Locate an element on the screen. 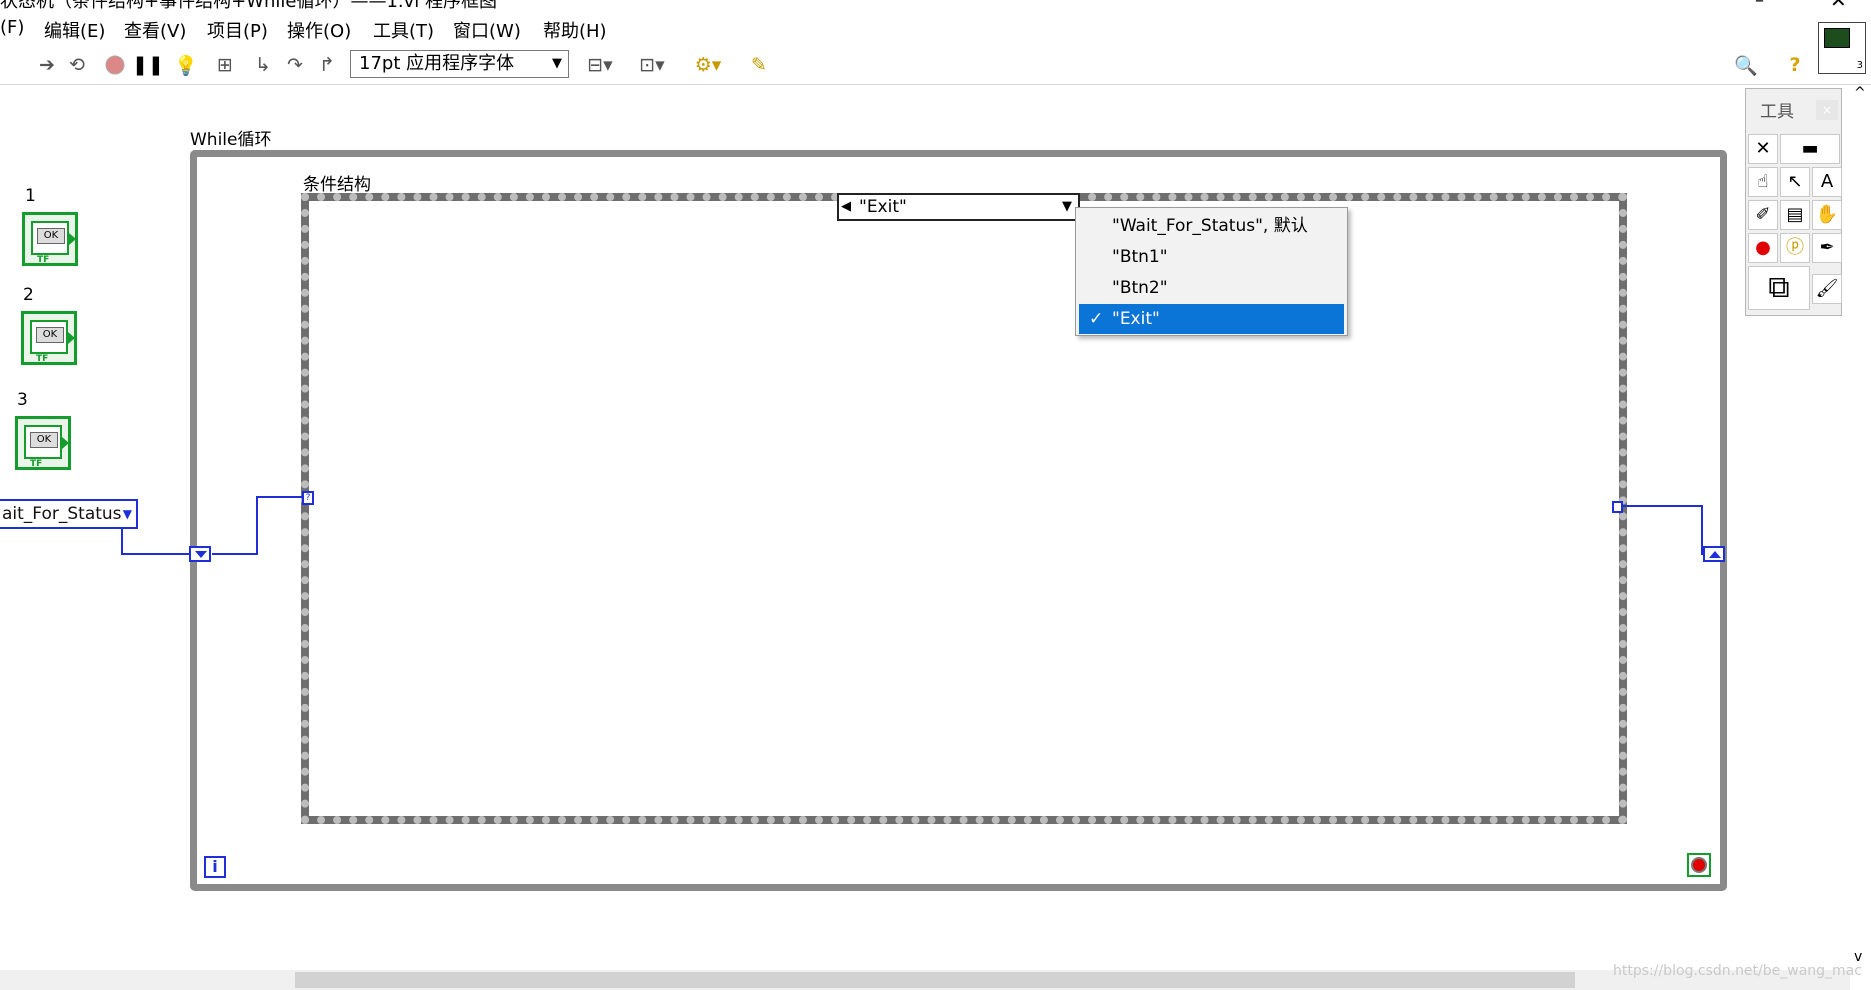  vi-icon-number: 3 is located at coordinates (1859, 65).